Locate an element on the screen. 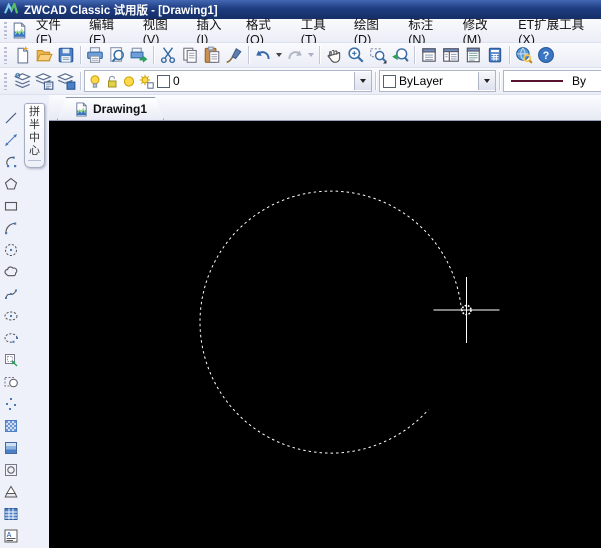  save-button is located at coordinates (66, 55).